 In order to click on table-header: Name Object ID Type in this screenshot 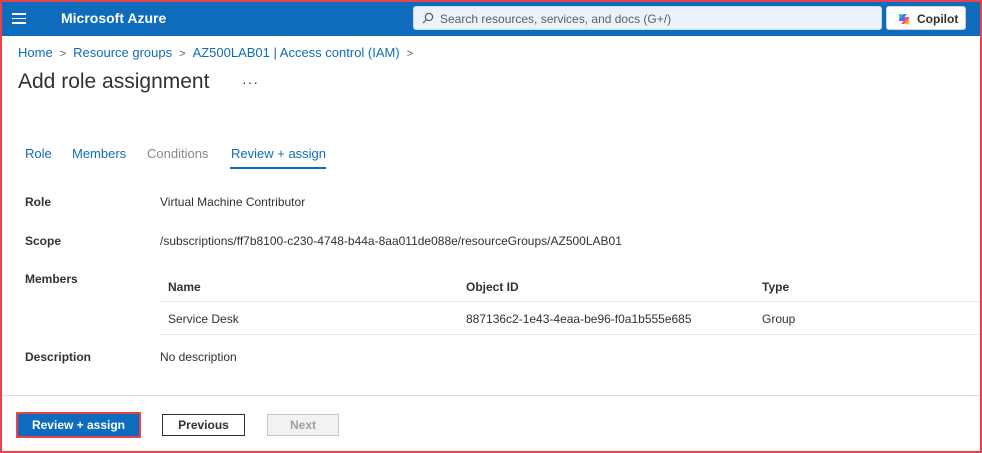, I will do `click(571, 286)`.